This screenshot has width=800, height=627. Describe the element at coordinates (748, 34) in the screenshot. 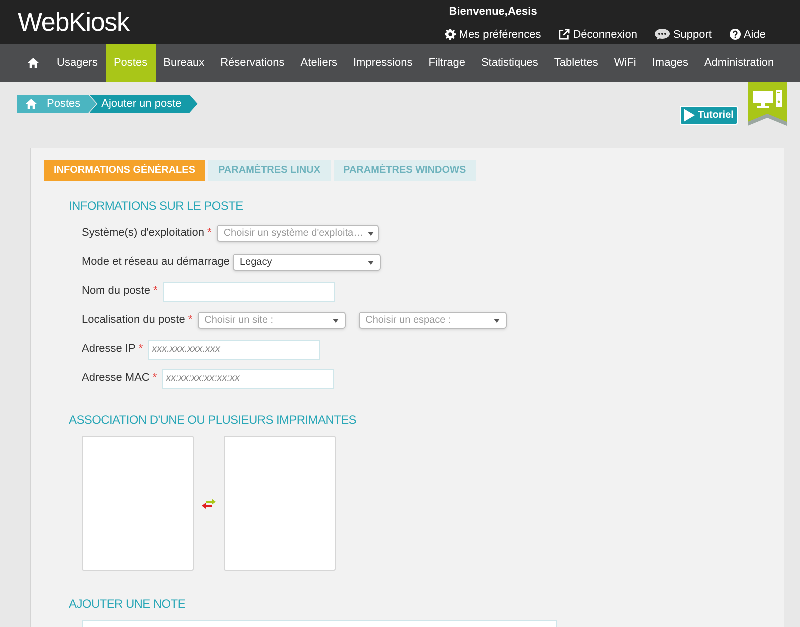

I see `header-link: Aide` at that location.